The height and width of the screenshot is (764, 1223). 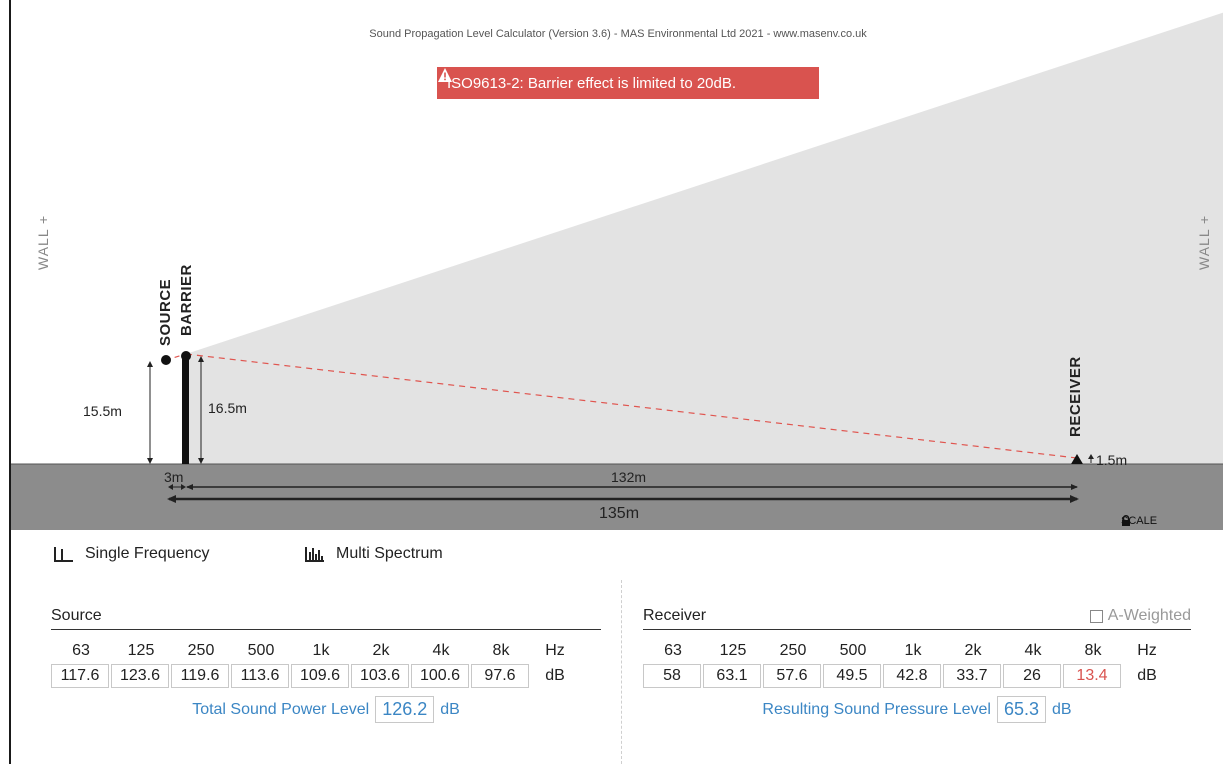 I want to click on receiver-value-row: 58 63.1 57.6 49.5 42.8 33.7 26 13.4 dB, so click(x=917, y=676).